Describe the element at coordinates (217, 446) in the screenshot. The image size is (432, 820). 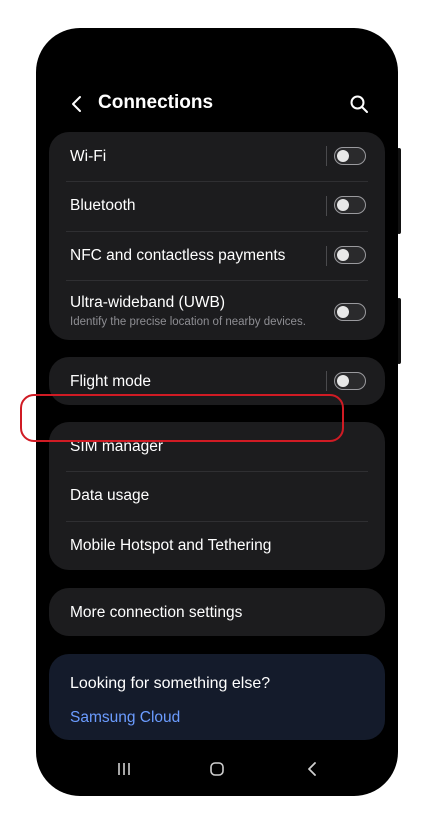
I see `sim-manager-row: SIM manager` at that location.